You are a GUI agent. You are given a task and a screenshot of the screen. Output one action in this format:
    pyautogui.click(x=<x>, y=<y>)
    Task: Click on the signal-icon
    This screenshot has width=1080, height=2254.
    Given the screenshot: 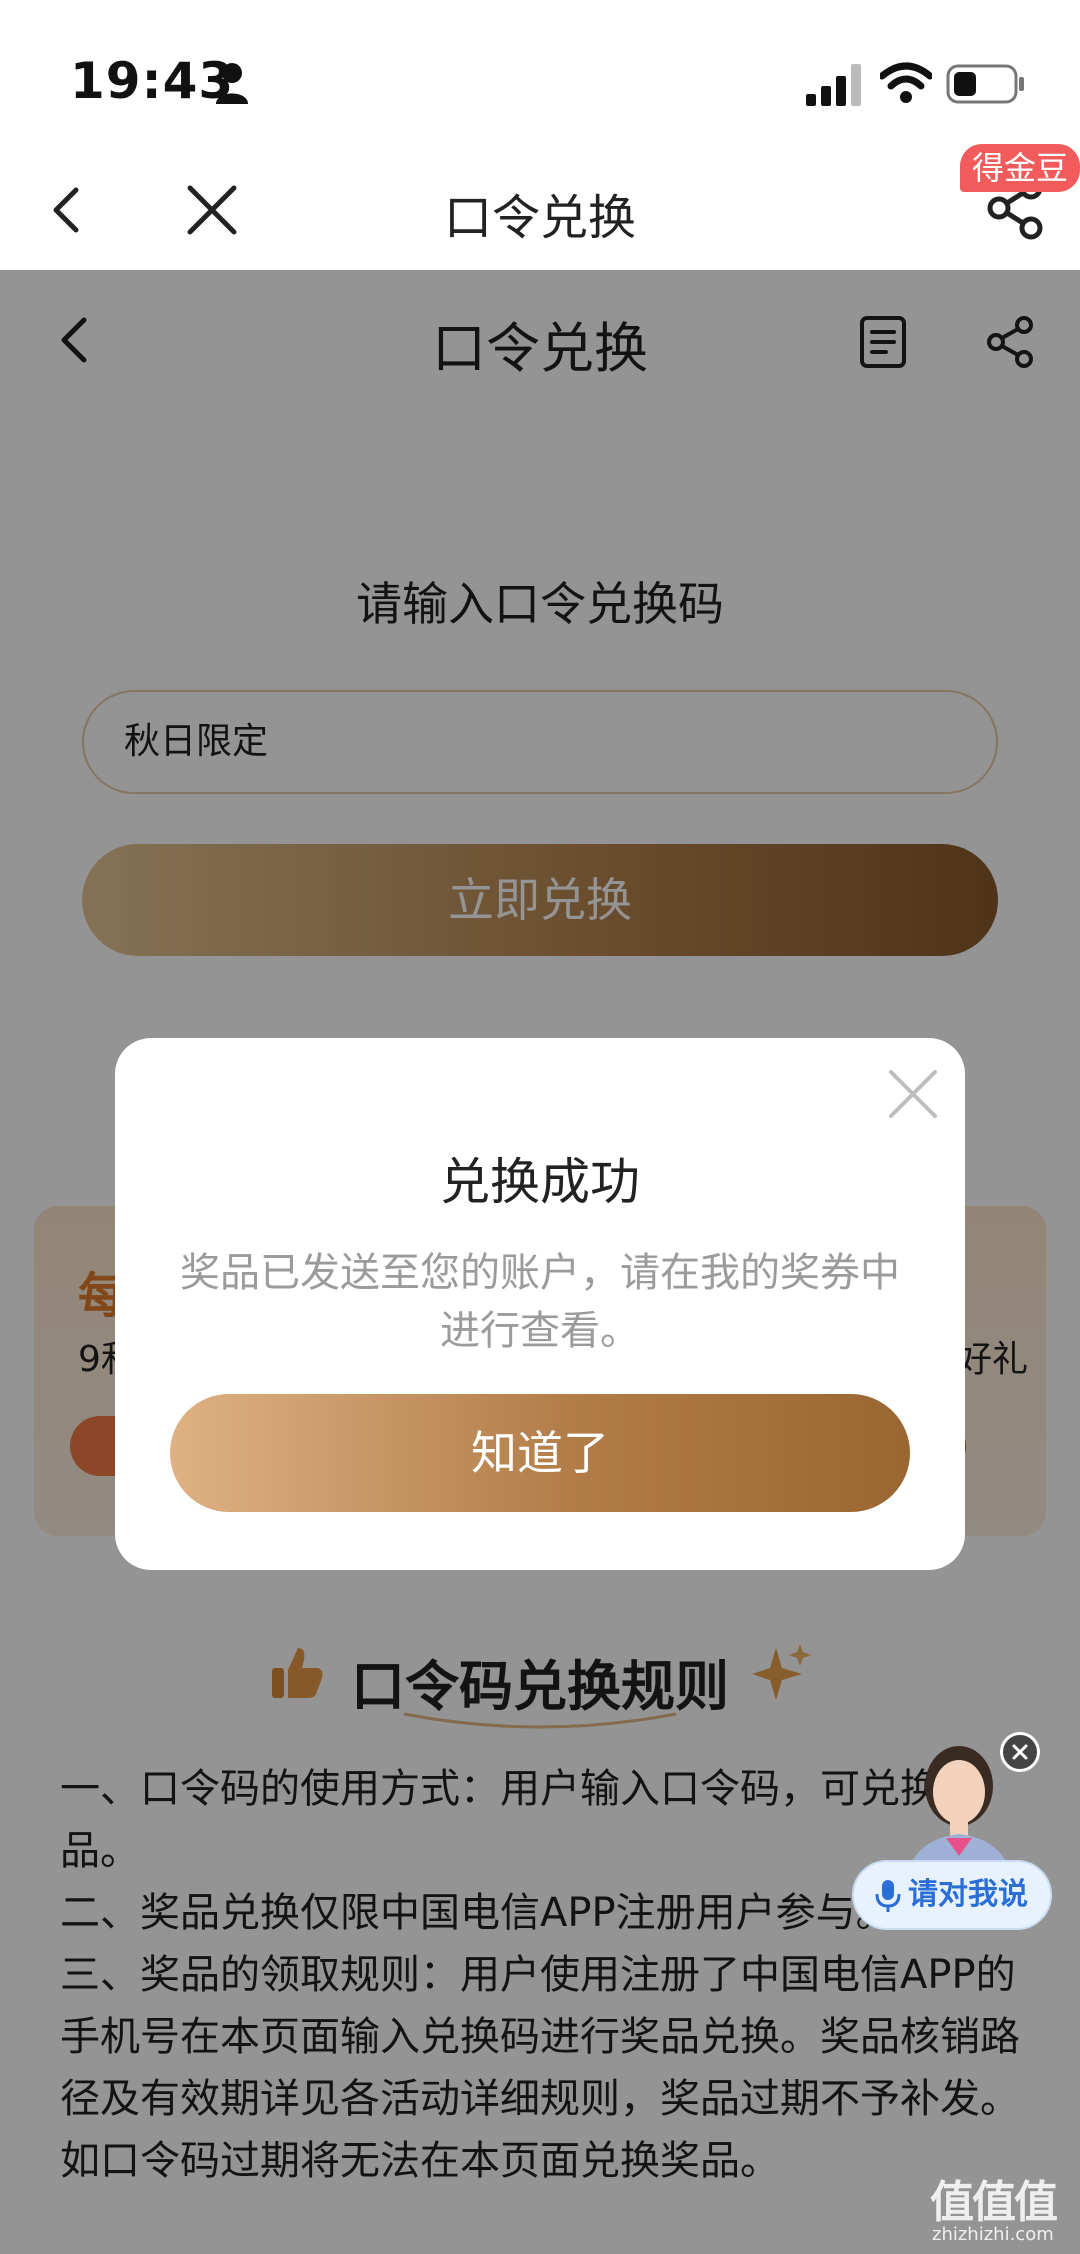 What is the action you would take?
    pyautogui.click(x=833, y=85)
    